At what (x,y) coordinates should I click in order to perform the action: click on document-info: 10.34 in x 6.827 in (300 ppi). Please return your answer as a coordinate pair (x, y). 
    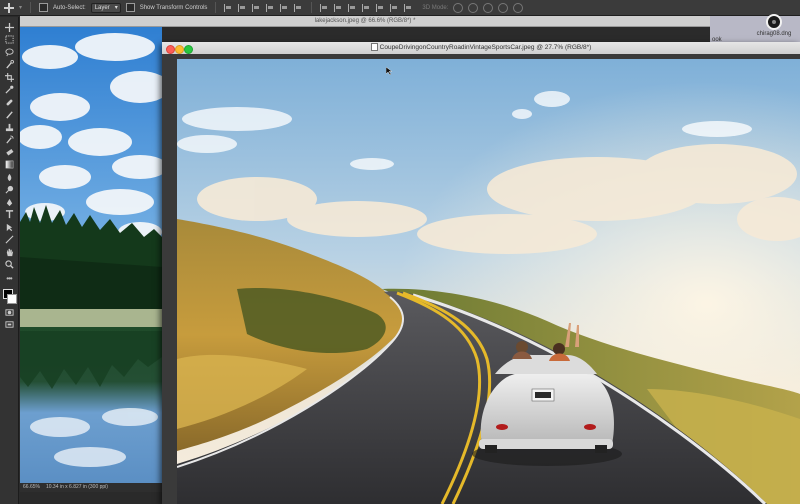
    Looking at the image, I should click on (77, 487).